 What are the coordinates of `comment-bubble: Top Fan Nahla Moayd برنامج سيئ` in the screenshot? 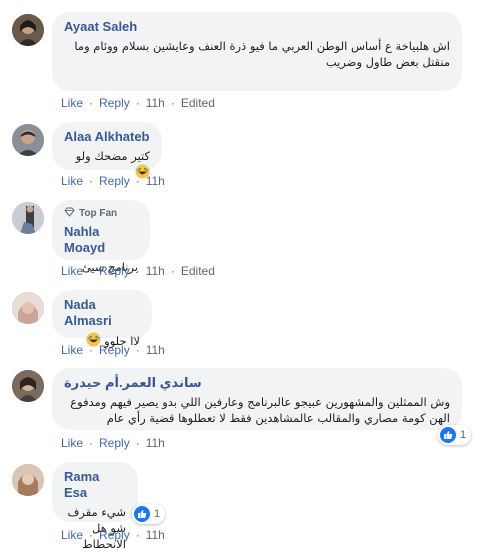 It's located at (101, 237).